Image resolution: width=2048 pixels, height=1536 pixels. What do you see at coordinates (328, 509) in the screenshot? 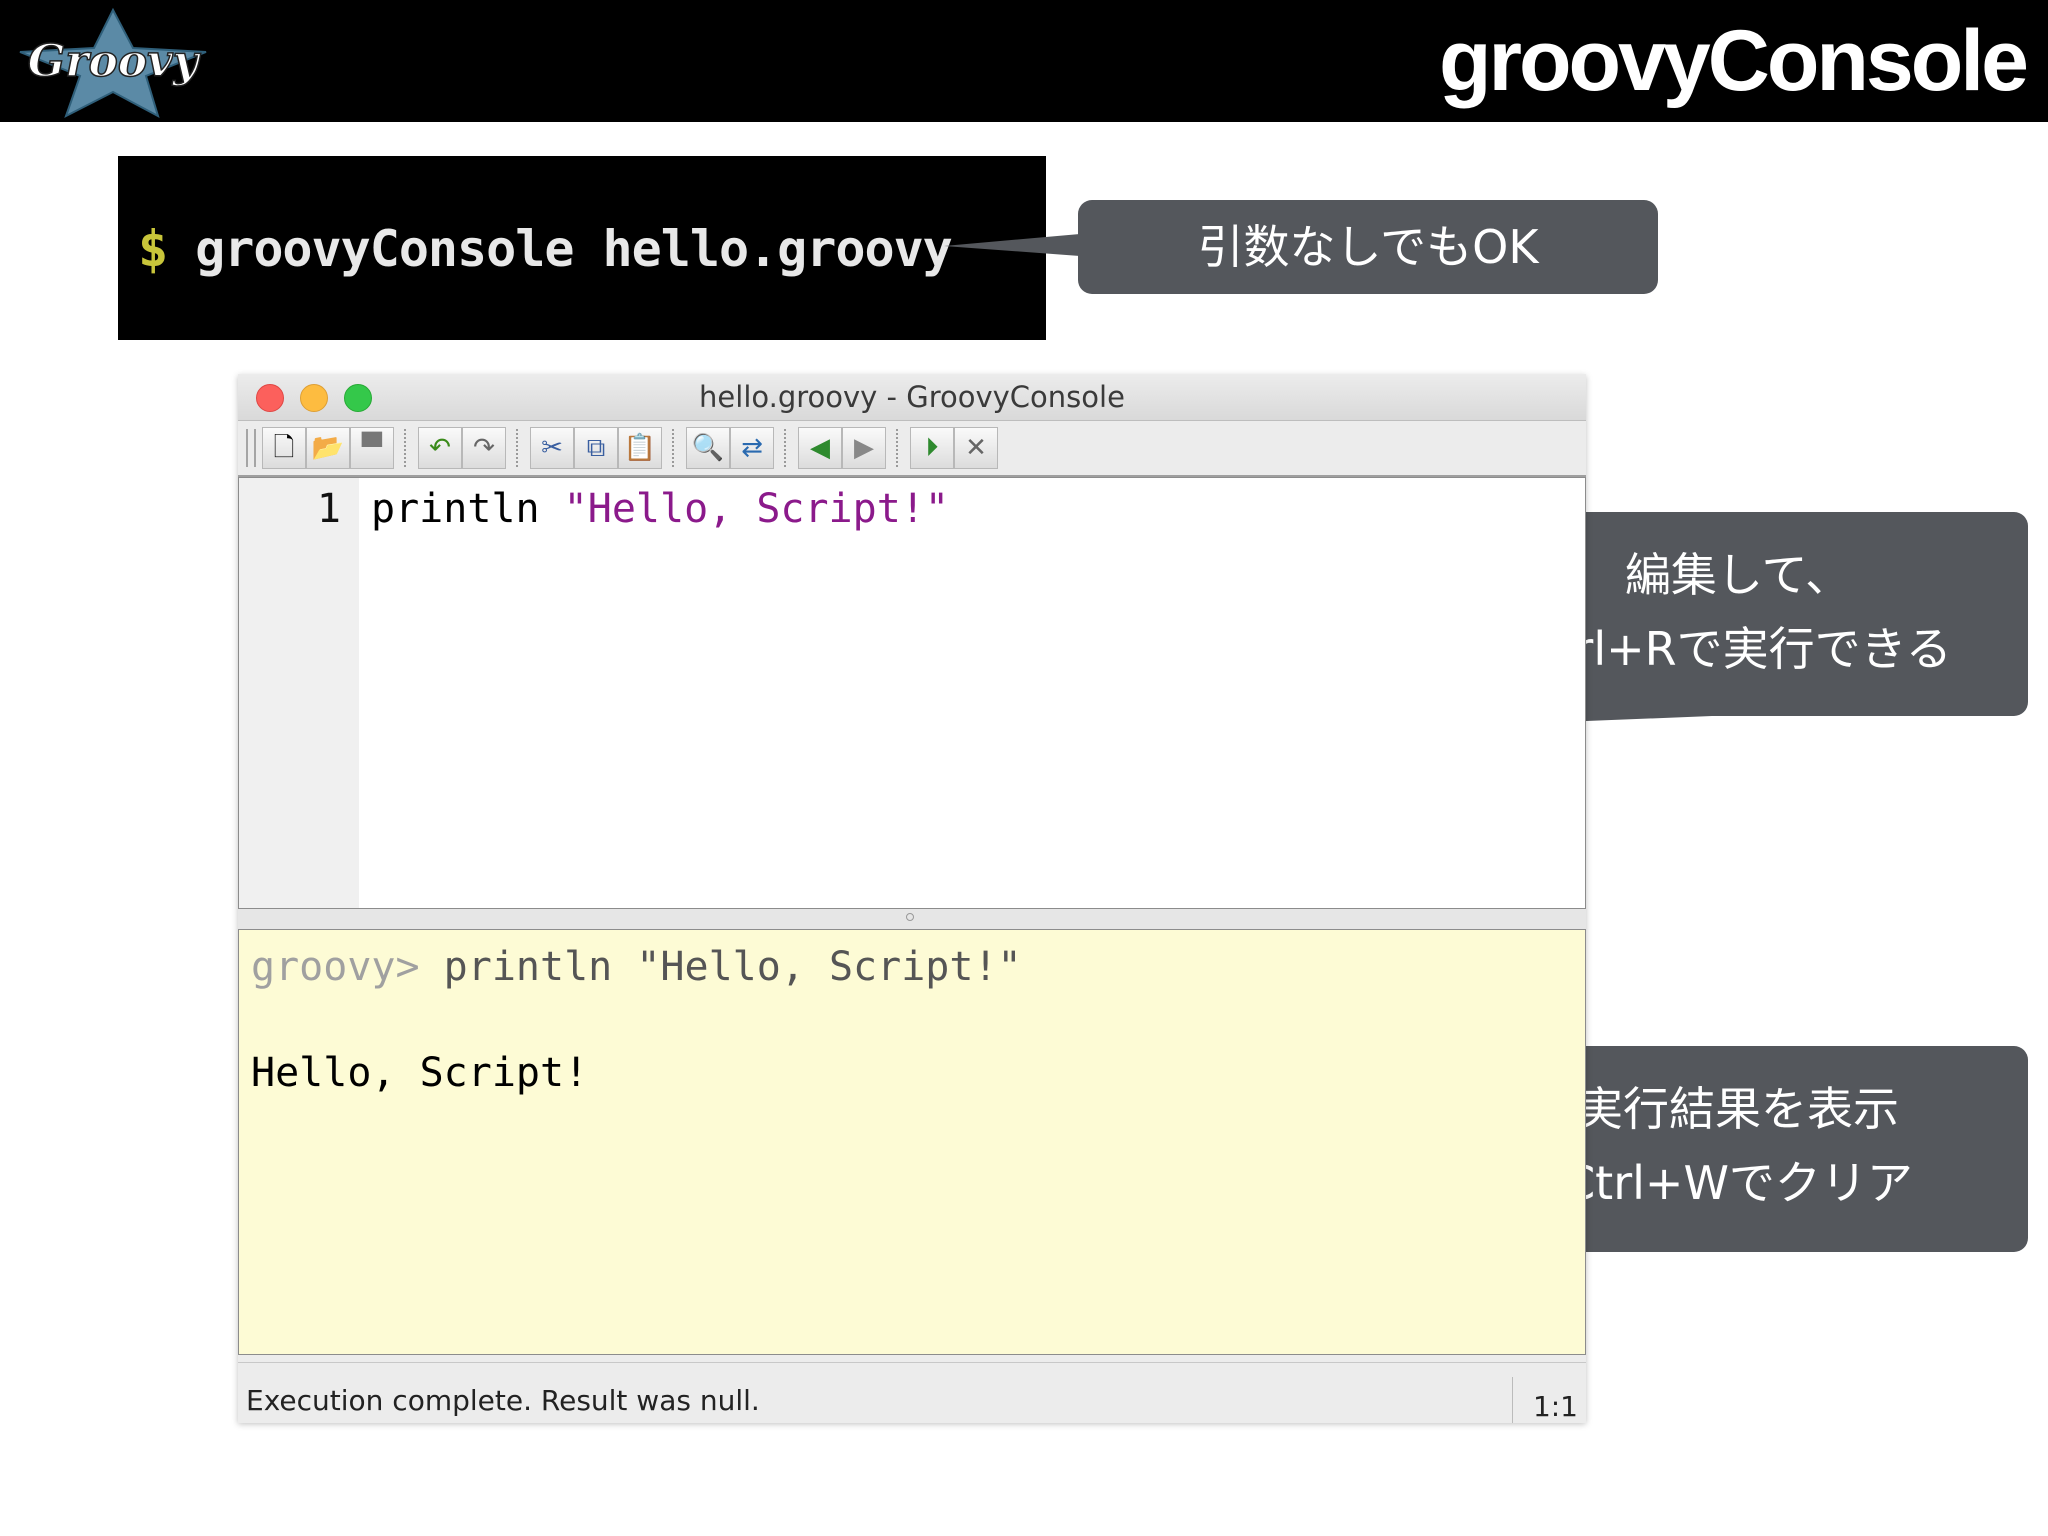
I see `line-number: 1` at bounding box center [328, 509].